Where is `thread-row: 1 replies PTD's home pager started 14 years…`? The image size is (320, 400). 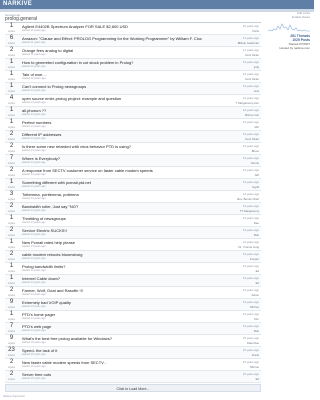 thread-row: 1 replies PTD's home pager started 14 years… is located at coordinates (133, 317).